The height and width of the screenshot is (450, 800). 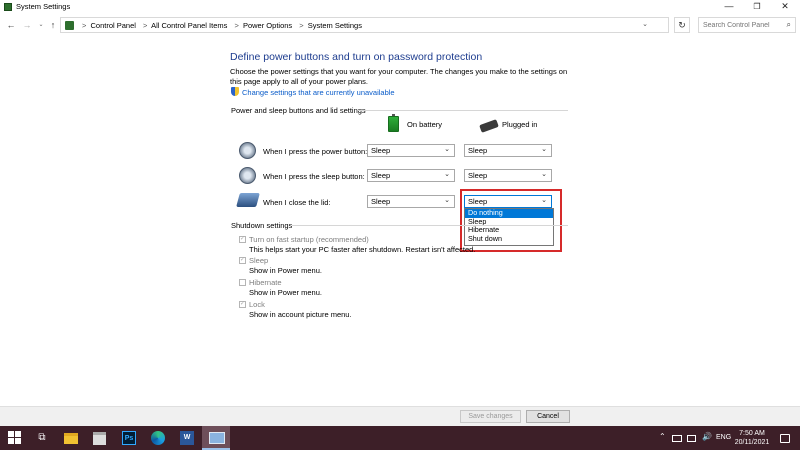 What do you see at coordinates (242, 282) in the screenshot?
I see `hibernate-checkbox` at bounding box center [242, 282].